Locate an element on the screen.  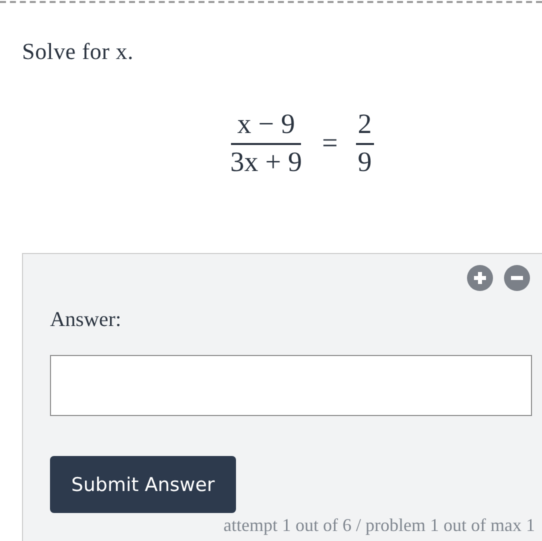
submit-button: Submit Answer is located at coordinates (143, 484).